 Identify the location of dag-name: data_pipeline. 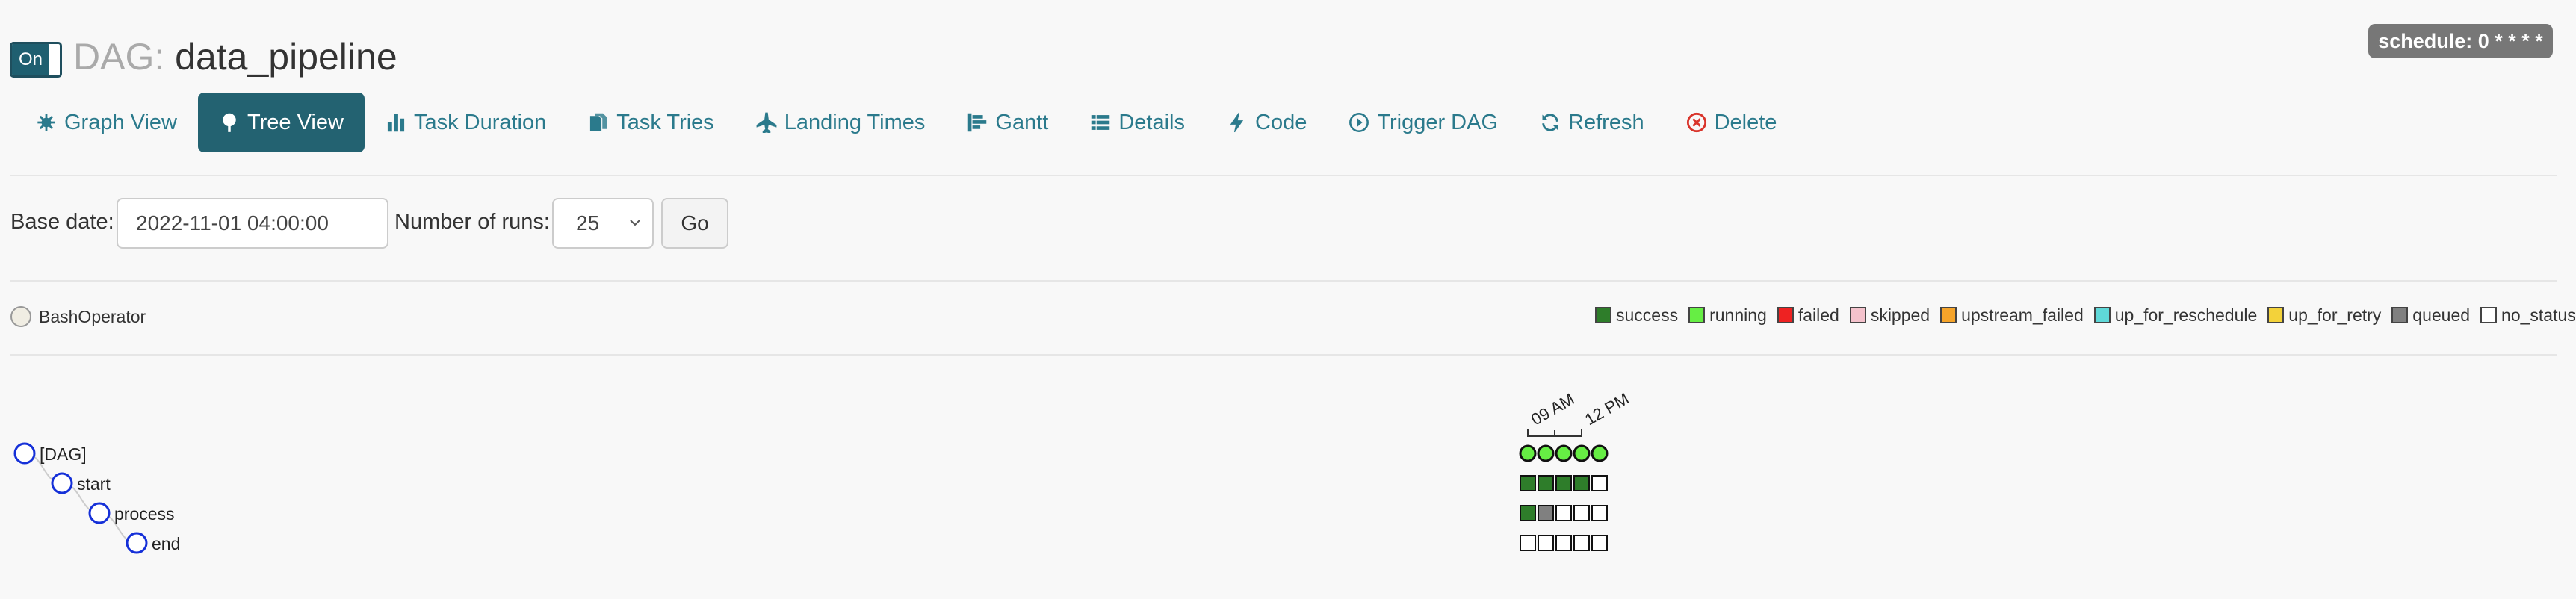
(286, 57).